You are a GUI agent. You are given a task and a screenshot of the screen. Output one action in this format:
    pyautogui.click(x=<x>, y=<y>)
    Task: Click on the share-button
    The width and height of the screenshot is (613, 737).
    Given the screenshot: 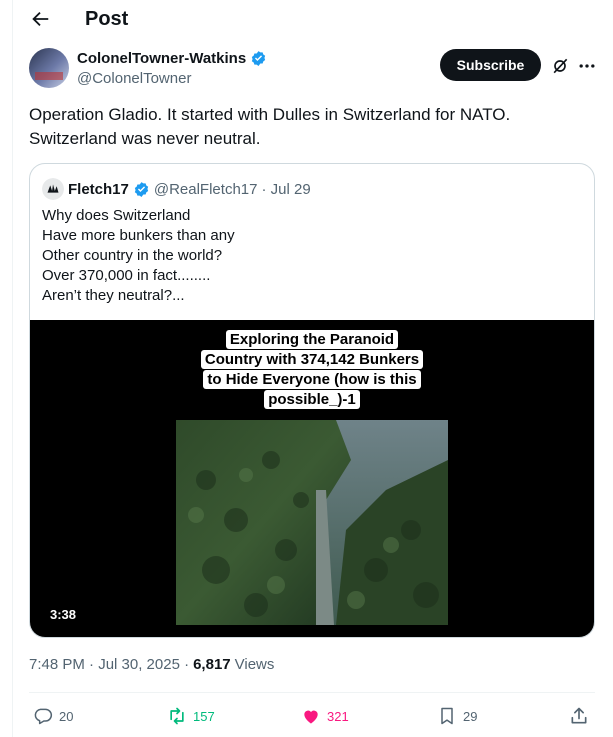 What is the action you would take?
    pyautogui.click(x=579, y=716)
    